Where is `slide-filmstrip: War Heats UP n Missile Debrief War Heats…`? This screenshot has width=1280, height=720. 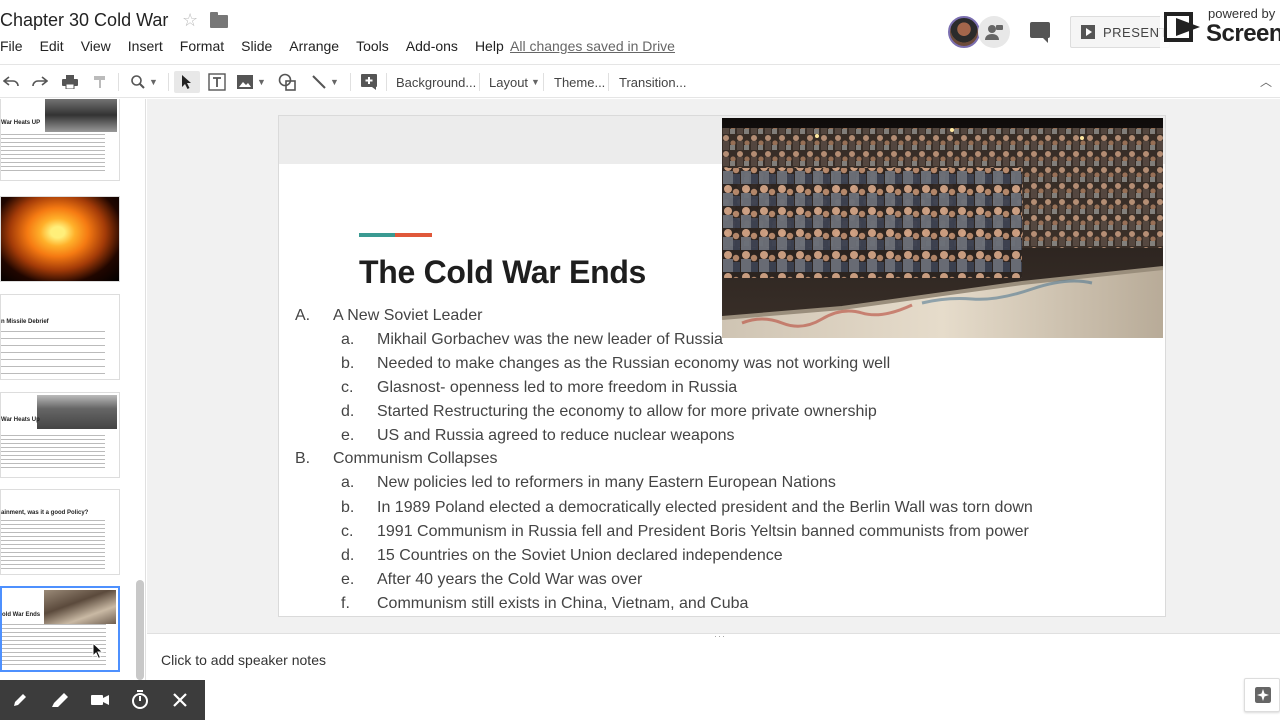
slide-filmstrip: War Heats UP n Missile Debrief War Heats… is located at coordinates (73, 389).